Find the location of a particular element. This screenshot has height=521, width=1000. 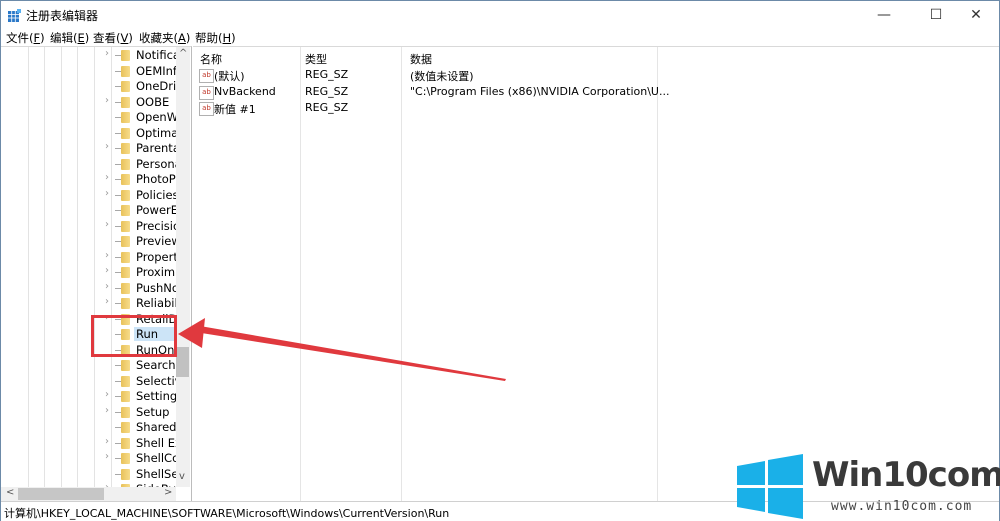

menu-bar: 文件(F) 编辑(E) 查看(V) 收藏夹(A) 帮助(H) is located at coordinates (500, 37).